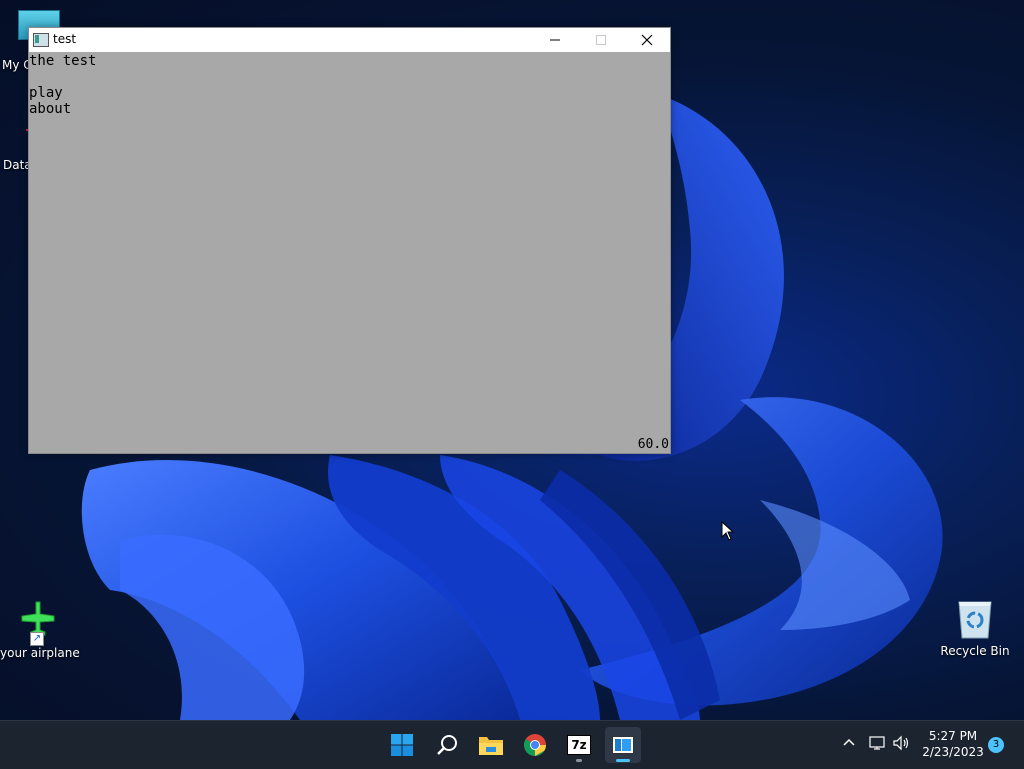 Image resolution: width=1024 pixels, height=769 pixels. I want to click on desktop-icon-recycle-bin: Recycle Bin, so click(975, 628).